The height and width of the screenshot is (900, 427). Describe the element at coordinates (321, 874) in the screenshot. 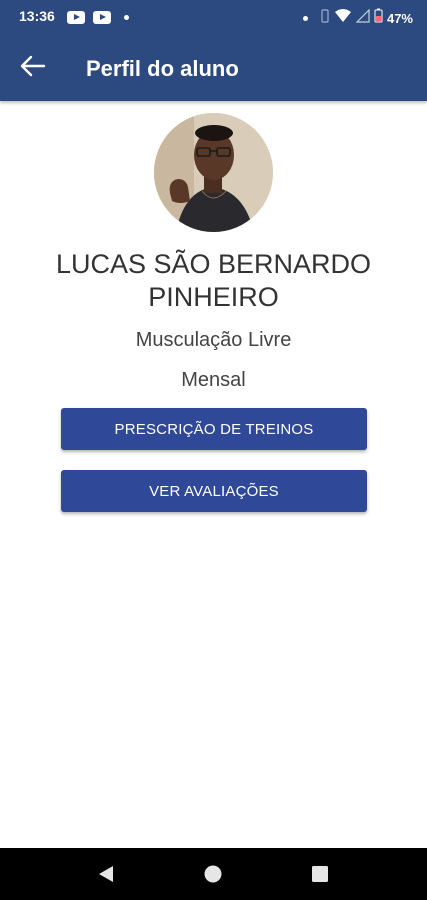

I see `recents-square-icon` at that location.